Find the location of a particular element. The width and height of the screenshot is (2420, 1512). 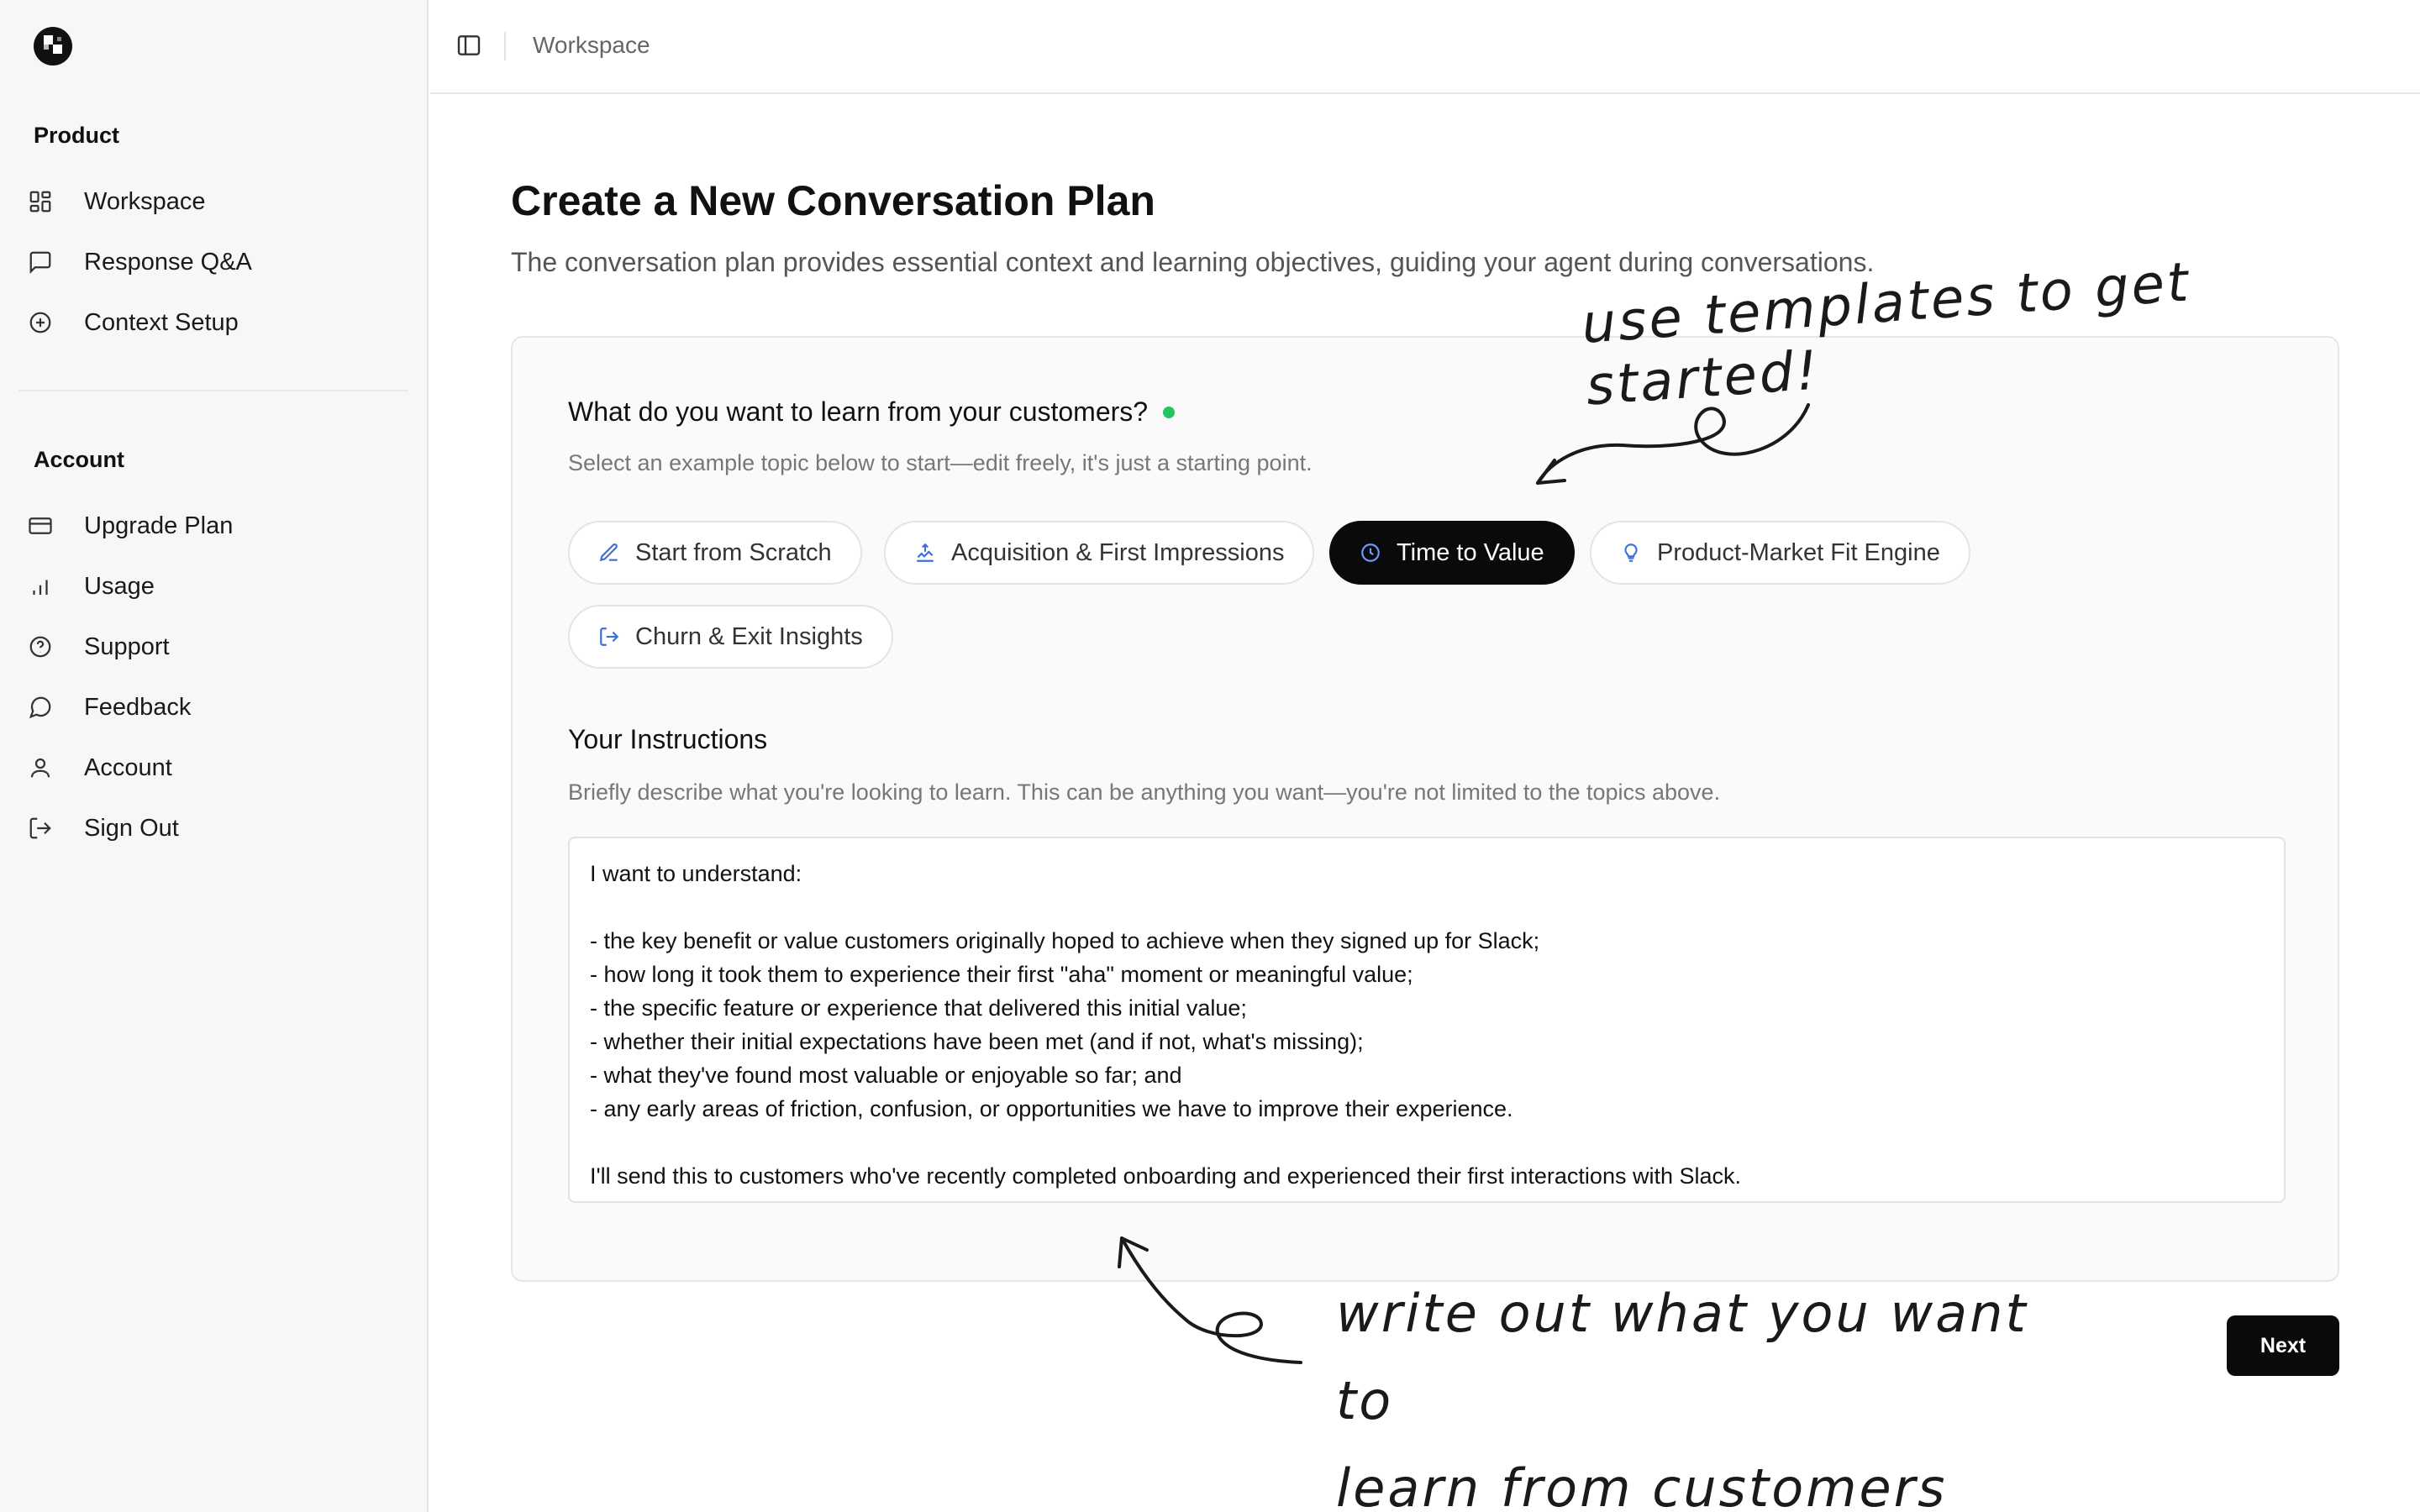

sidebar-item-label: Feedback is located at coordinates (138, 707).